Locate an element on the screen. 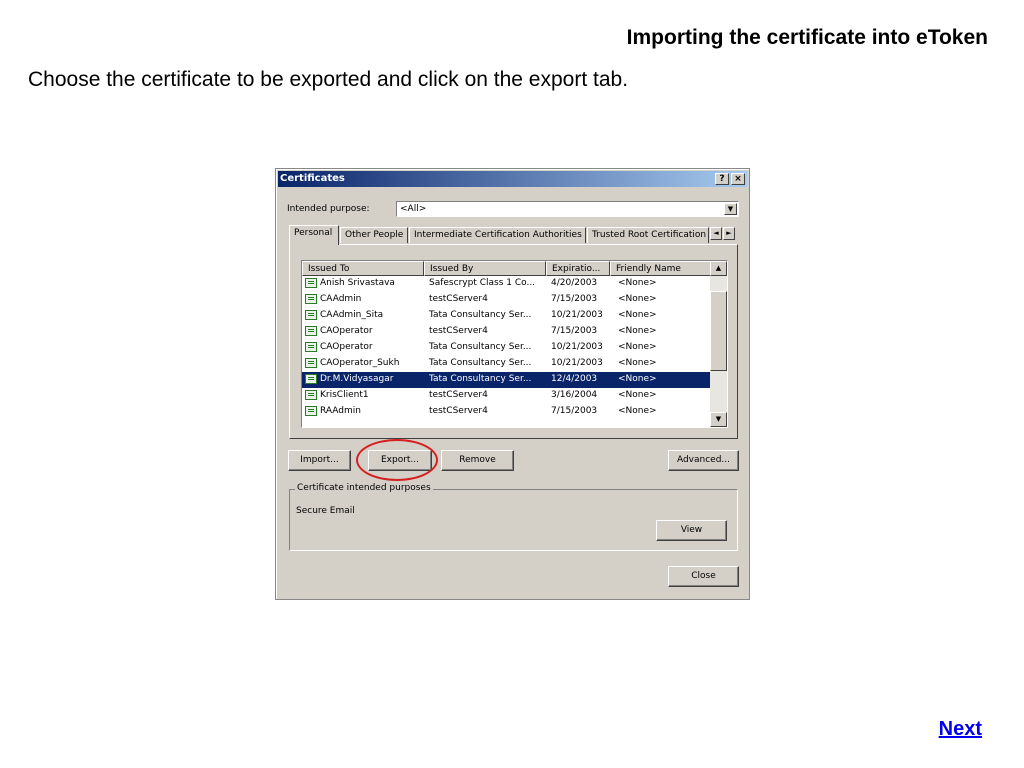  cell-issued-to: CAOperator_Sukh is located at coordinates (360, 363).